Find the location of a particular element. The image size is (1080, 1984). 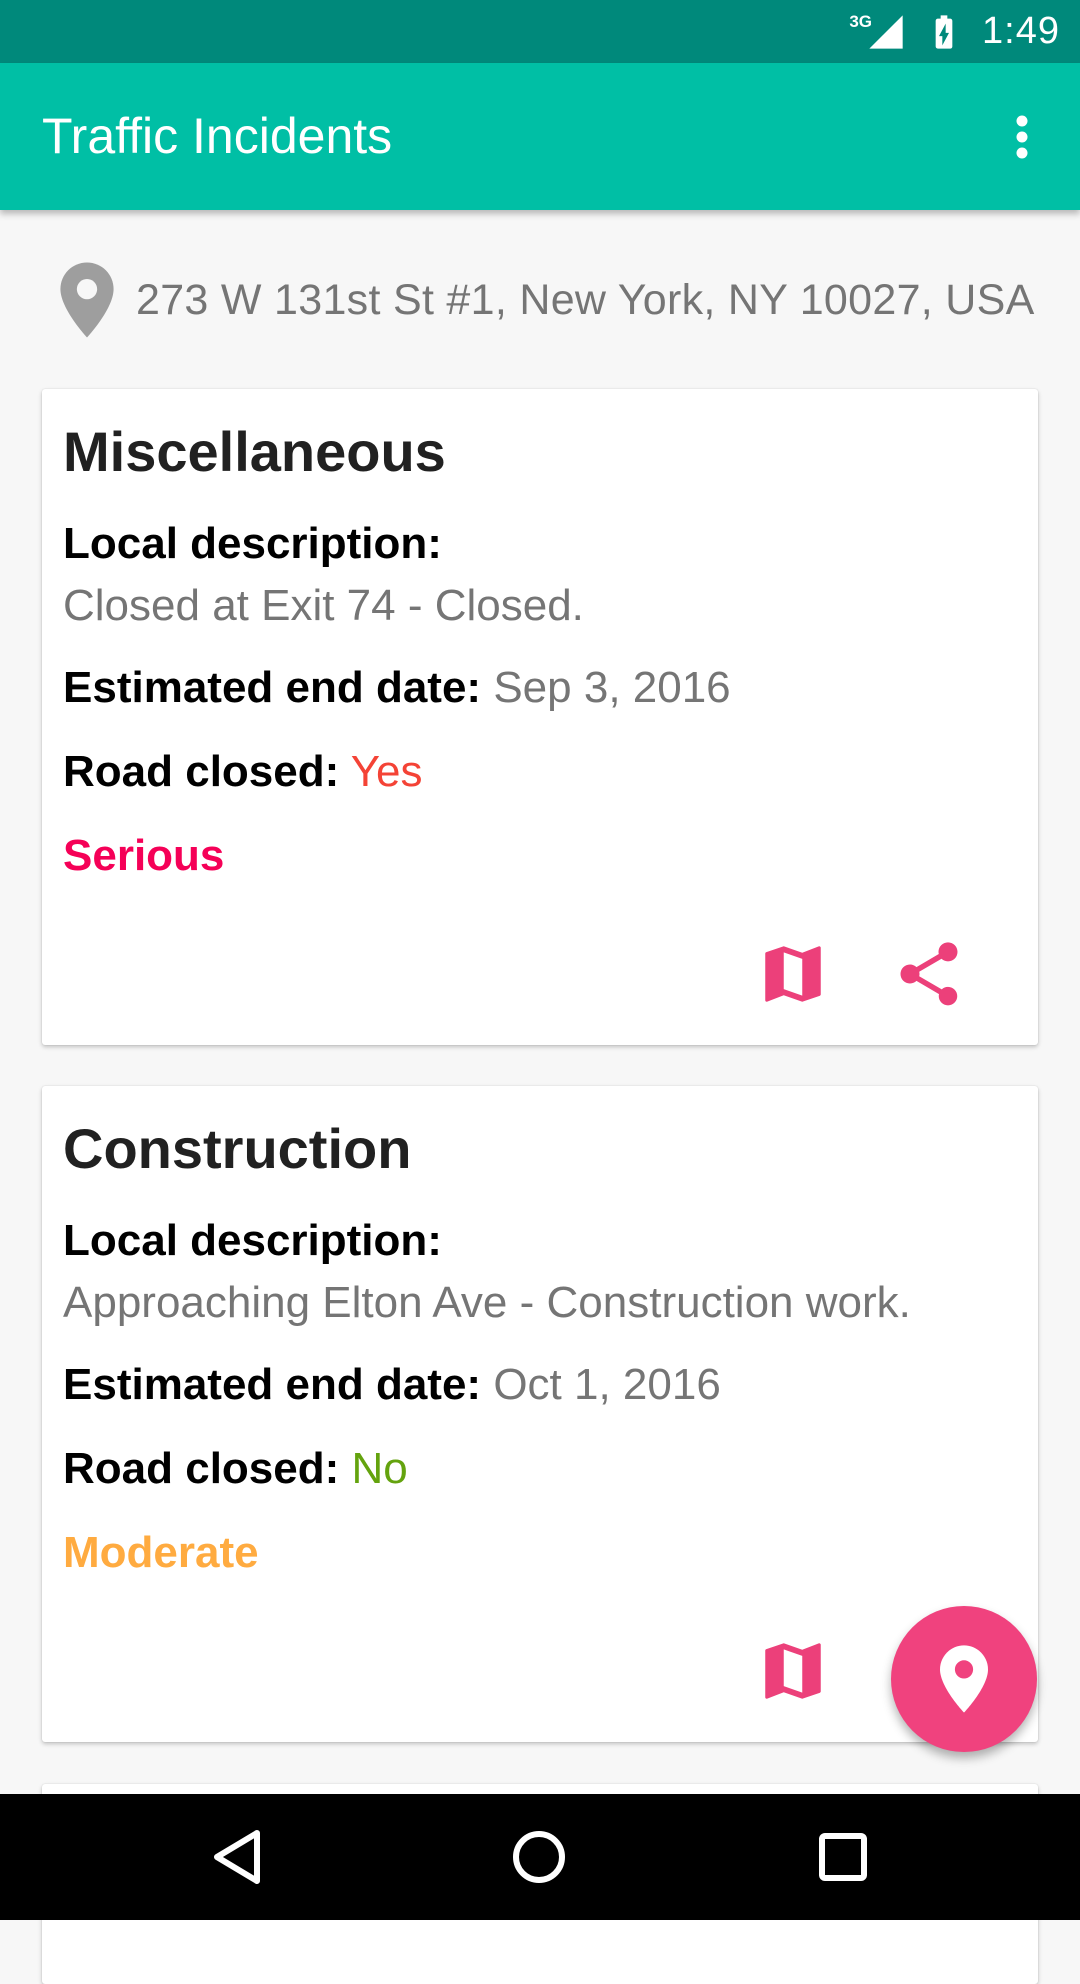

back-icon is located at coordinates (237, 1857).